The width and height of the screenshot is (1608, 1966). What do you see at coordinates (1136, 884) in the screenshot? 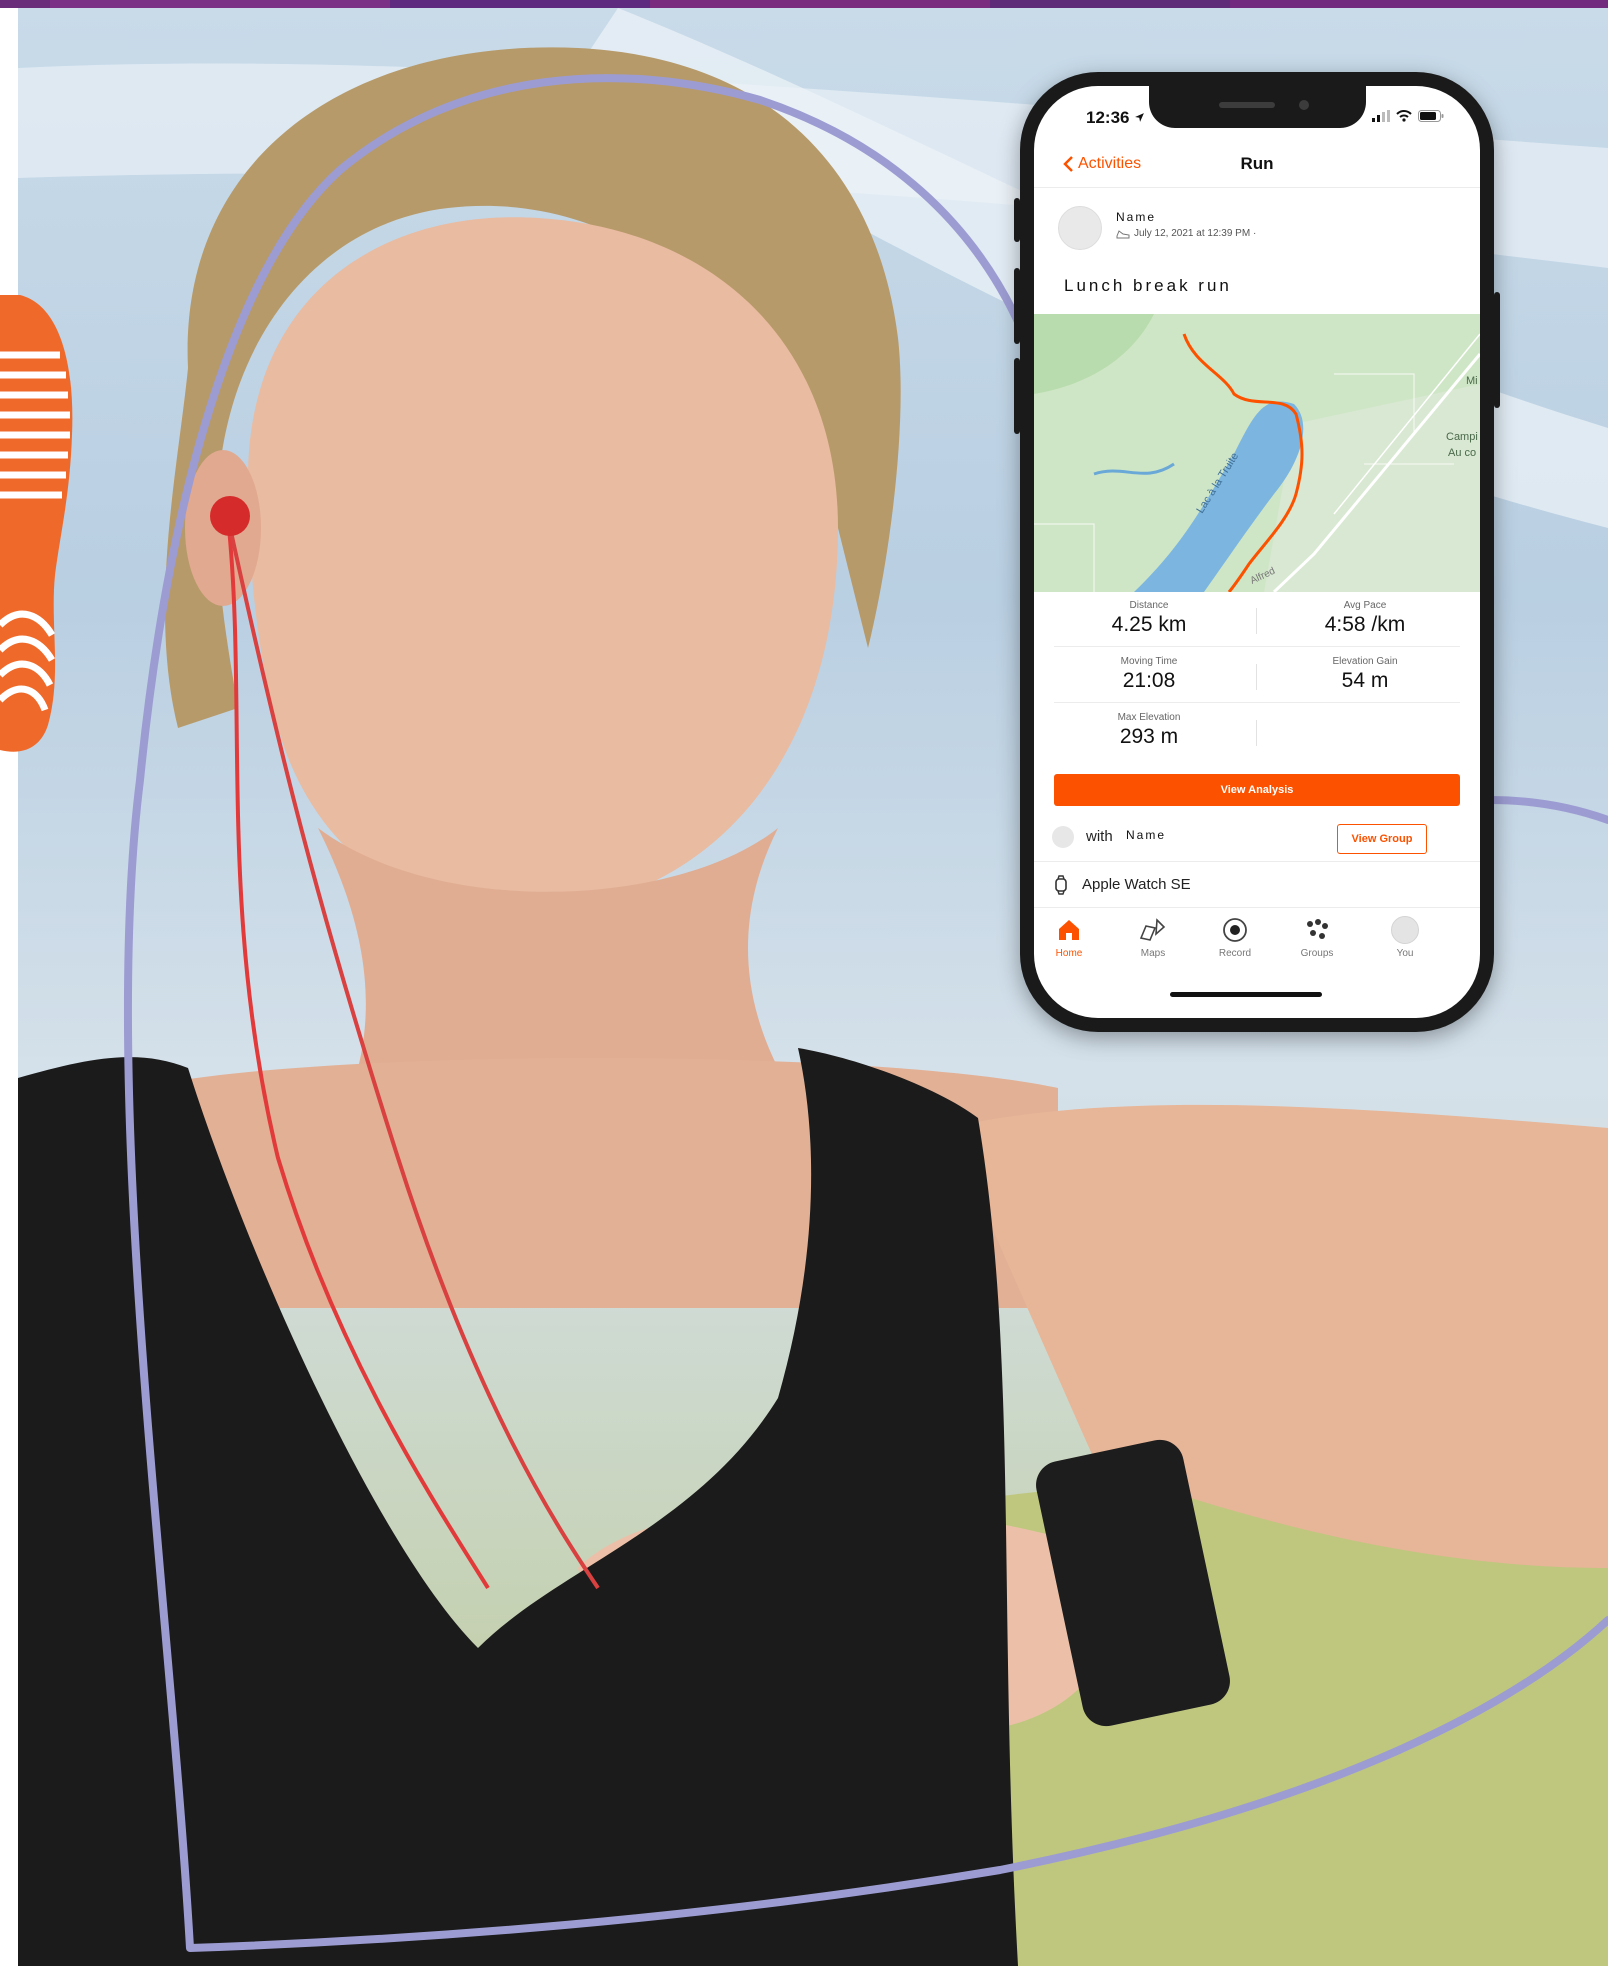
I see `device-name: Apple Watch SE` at bounding box center [1136, 884].